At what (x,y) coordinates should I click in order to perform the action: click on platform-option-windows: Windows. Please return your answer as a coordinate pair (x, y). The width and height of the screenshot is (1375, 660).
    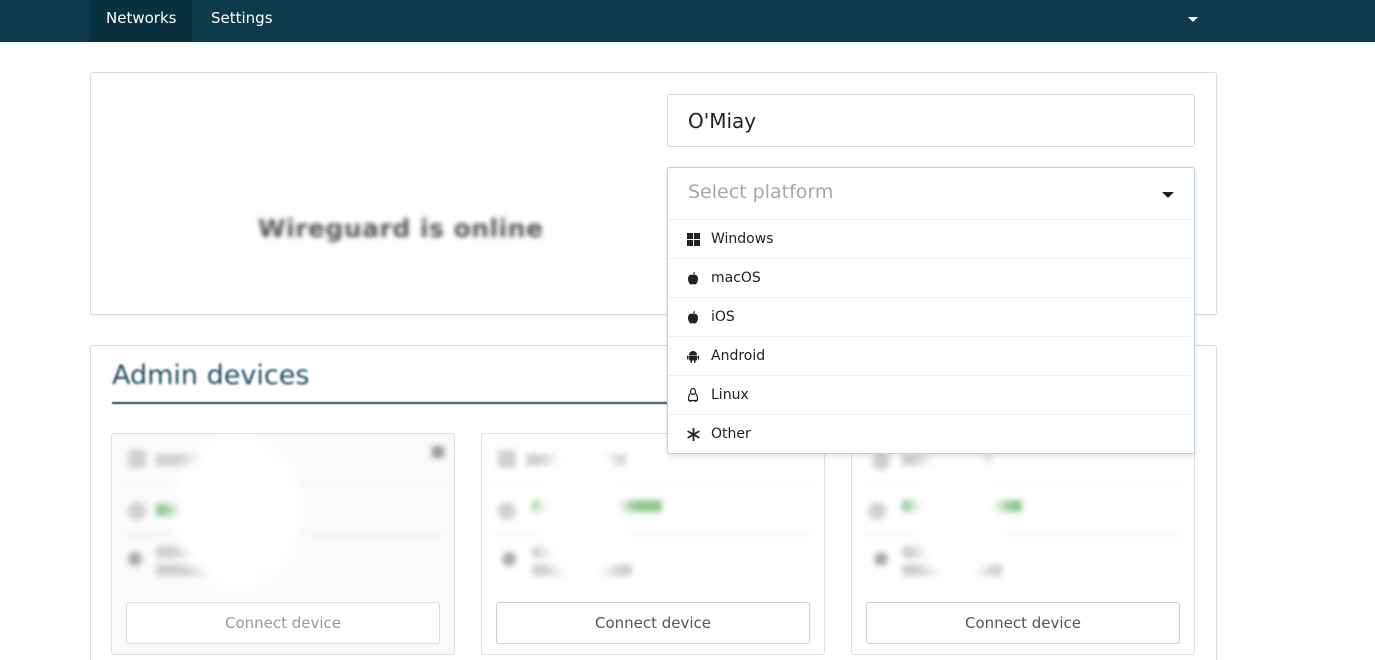
    Looking at the image, I should click on (931, 239).